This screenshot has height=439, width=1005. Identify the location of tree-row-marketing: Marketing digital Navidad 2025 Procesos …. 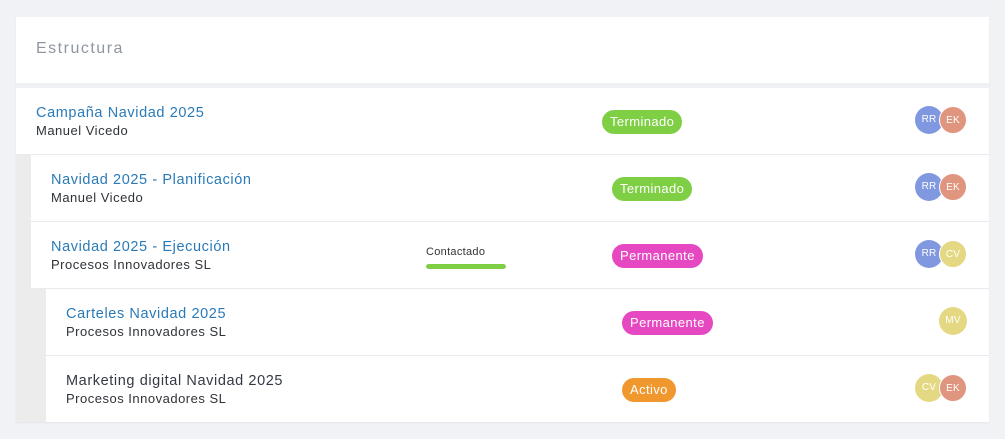
(502, 389).